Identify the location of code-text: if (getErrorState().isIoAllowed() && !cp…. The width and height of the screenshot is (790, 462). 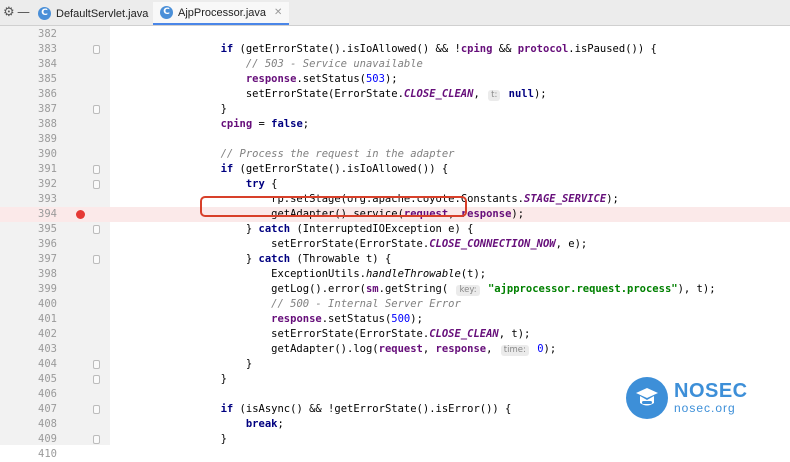
(413, 49).